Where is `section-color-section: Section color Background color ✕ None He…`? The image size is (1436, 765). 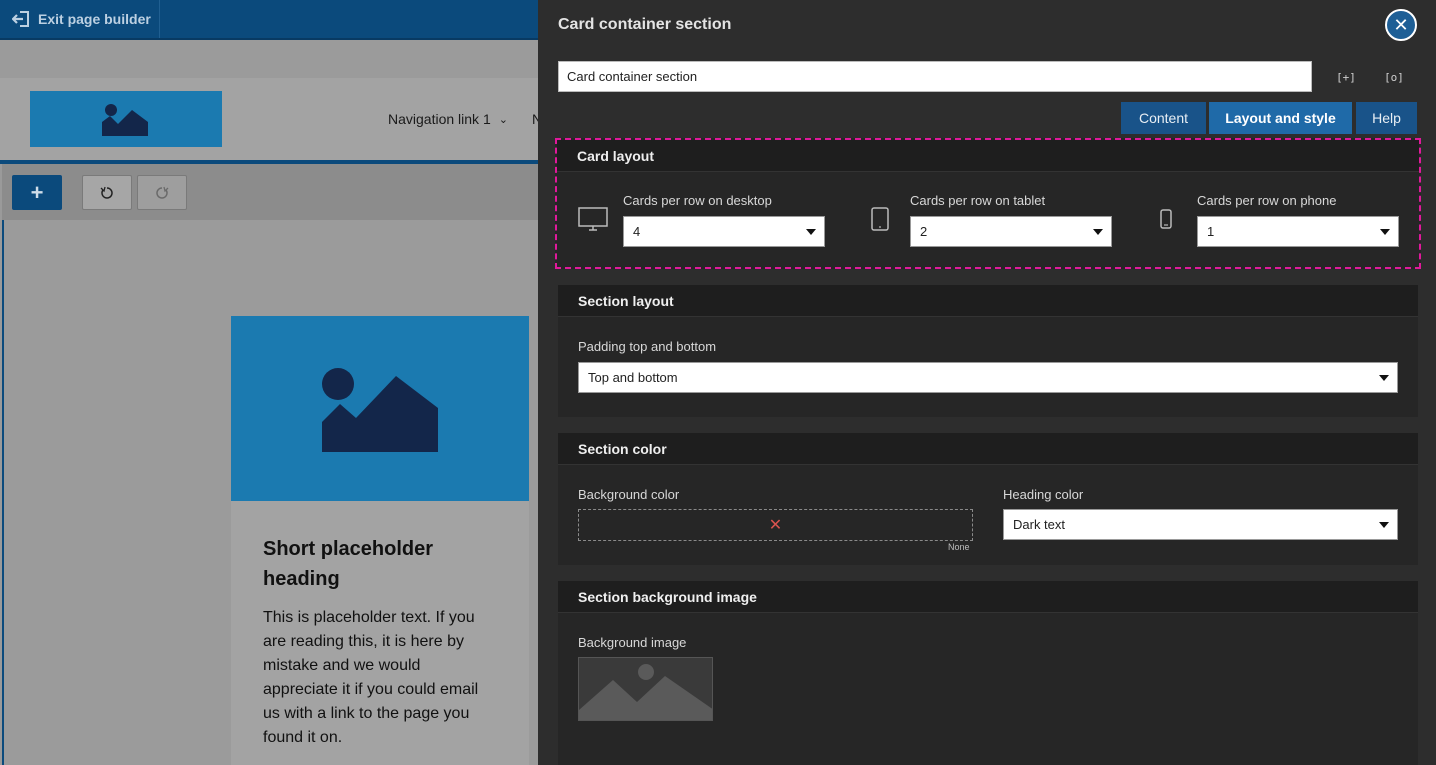
section-color-section: Section color Background color ✕ None He… is located at coordinates (988, 499).